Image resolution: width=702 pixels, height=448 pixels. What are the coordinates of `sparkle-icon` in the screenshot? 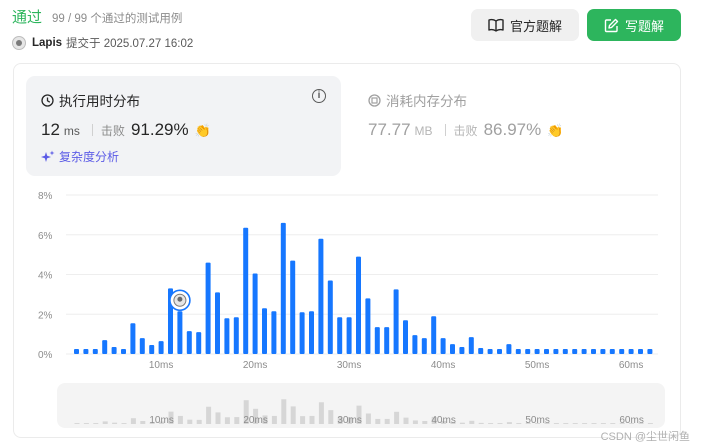 It's located at (48, 156).